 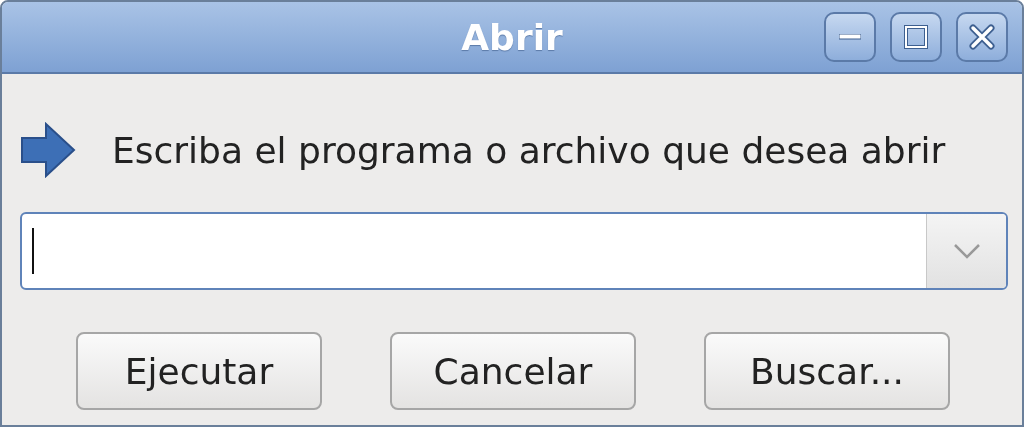 I want to click on dialog-button: Cancelar, so click(x=513, y=371).